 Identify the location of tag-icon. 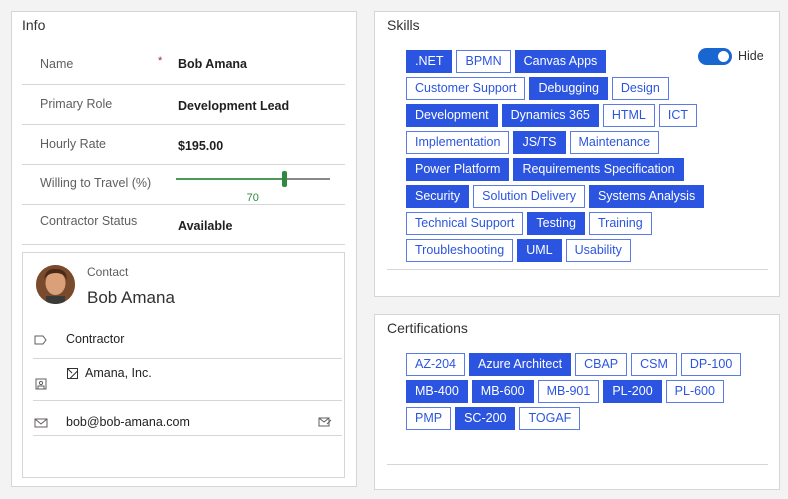
(40, 340).